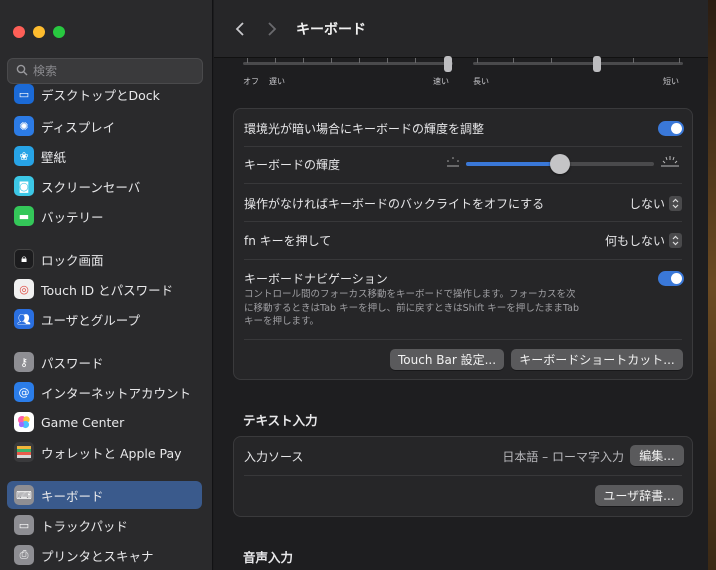  I want to click on wallet-icon, so click(24, 452).